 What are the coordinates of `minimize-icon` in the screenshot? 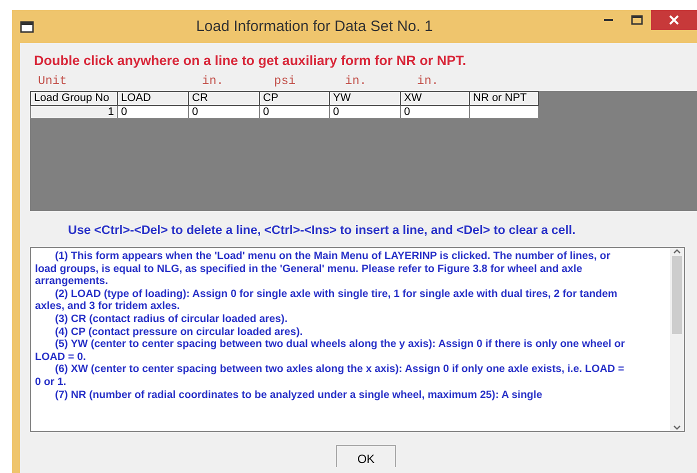 It's located at (609, 20).